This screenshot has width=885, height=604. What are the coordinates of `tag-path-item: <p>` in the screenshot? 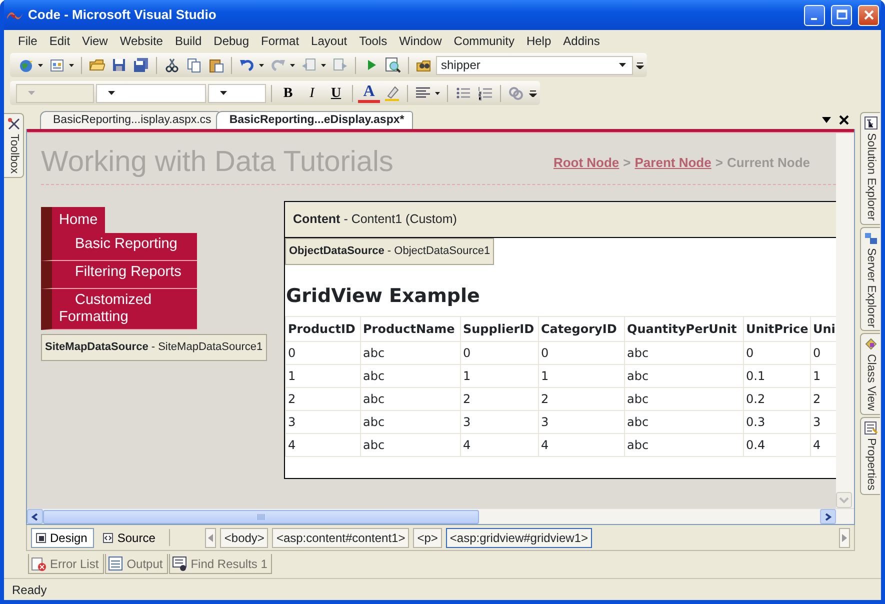 It's located at (427, 538).